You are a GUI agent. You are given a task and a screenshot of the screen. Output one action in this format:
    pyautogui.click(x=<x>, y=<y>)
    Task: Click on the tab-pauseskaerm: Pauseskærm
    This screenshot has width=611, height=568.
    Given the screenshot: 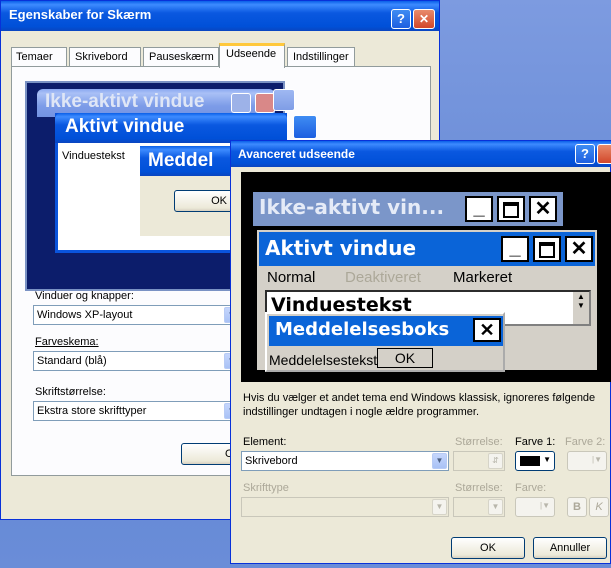 What is the action you would take?
    pyautogui.click(x=181, y=57)
    